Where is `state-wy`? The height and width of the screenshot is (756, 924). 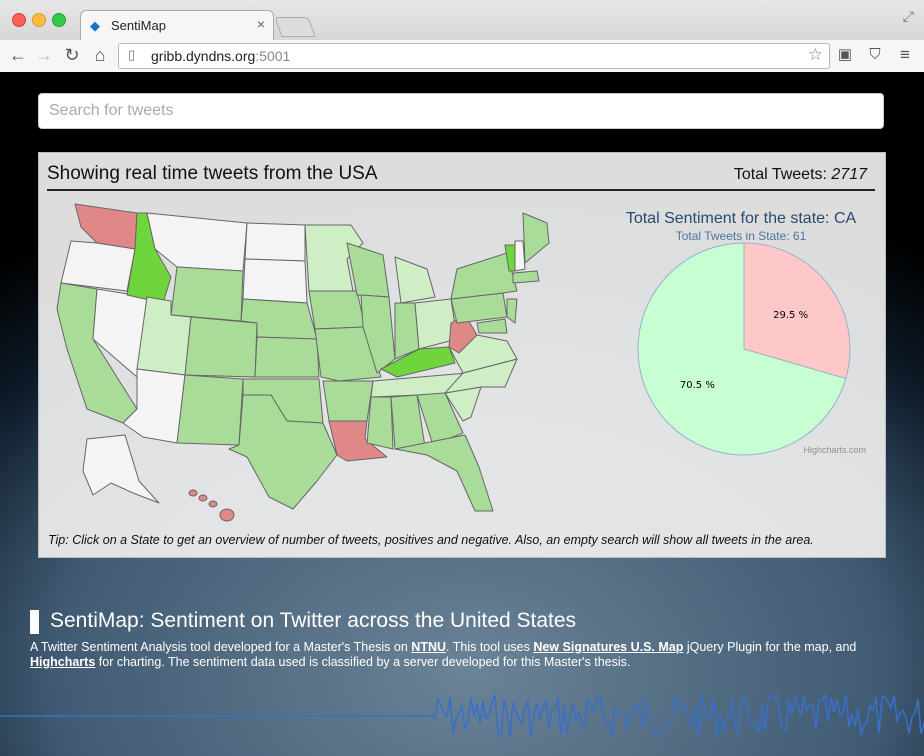 state-wy is located at coordinates (207, 294).